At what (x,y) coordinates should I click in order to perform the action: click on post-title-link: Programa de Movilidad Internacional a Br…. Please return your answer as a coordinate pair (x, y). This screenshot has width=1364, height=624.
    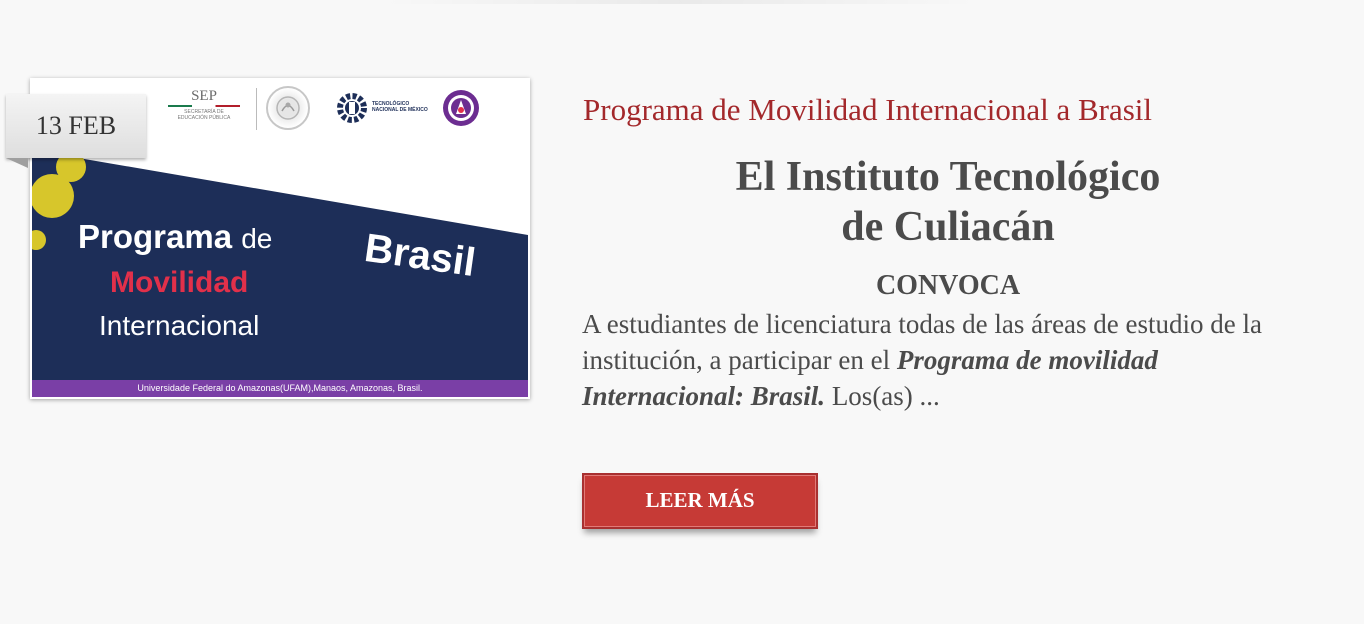
    Looking at the image, I should click on (867, 110).